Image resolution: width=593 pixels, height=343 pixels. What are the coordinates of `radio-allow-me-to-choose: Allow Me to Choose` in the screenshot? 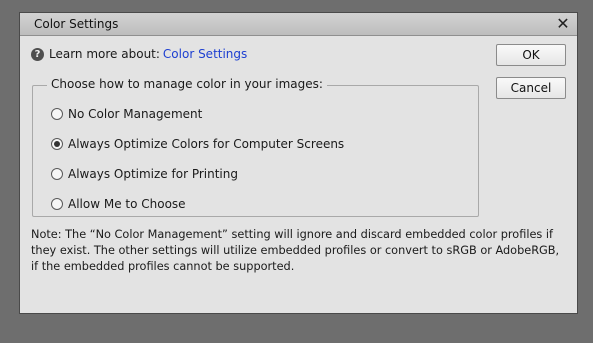 It's located at (118, 204).